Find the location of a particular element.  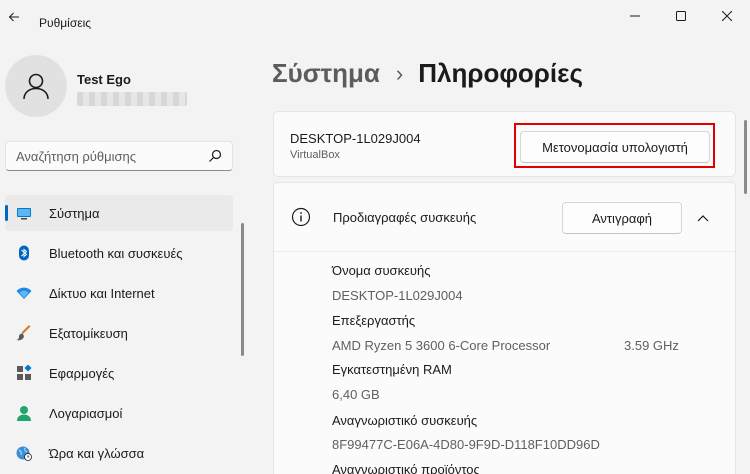

back-arrow-icon is located at coordinates (13, 17).